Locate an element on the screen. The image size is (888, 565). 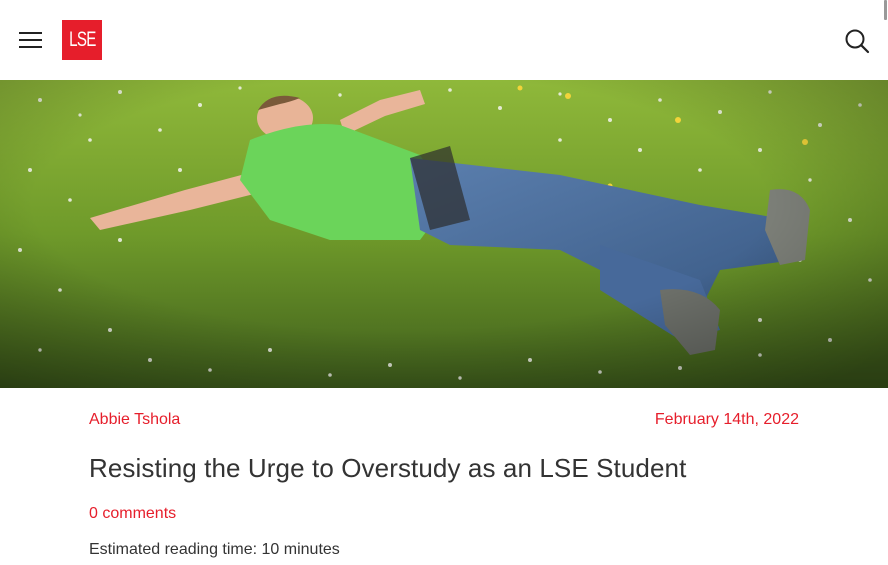
scrollbar is located at coordinates (885, 10).